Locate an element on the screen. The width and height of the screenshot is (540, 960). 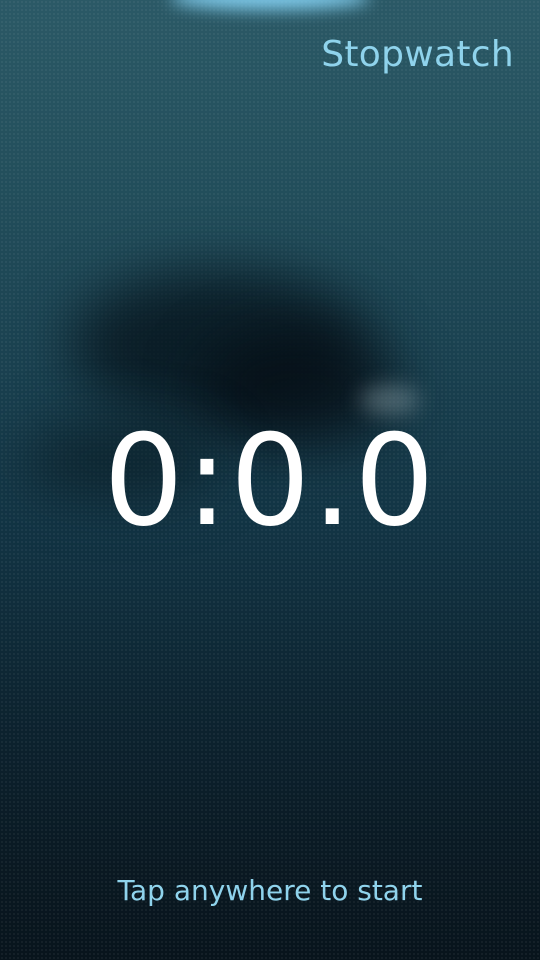
page-title: Stopwatch is located at coordinates (417, 54).